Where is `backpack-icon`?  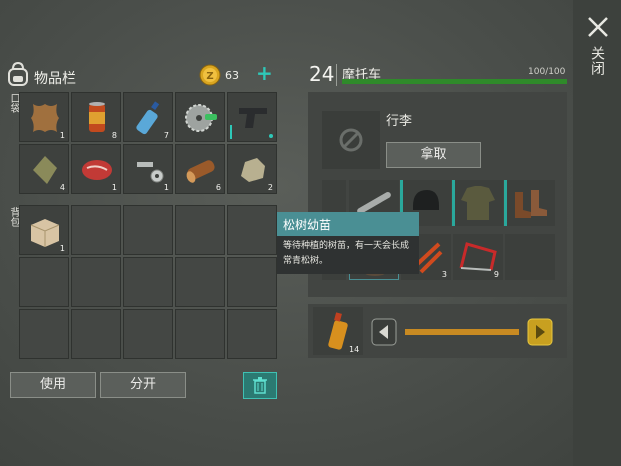
backpack-icon is located at coordinates (18, 73).